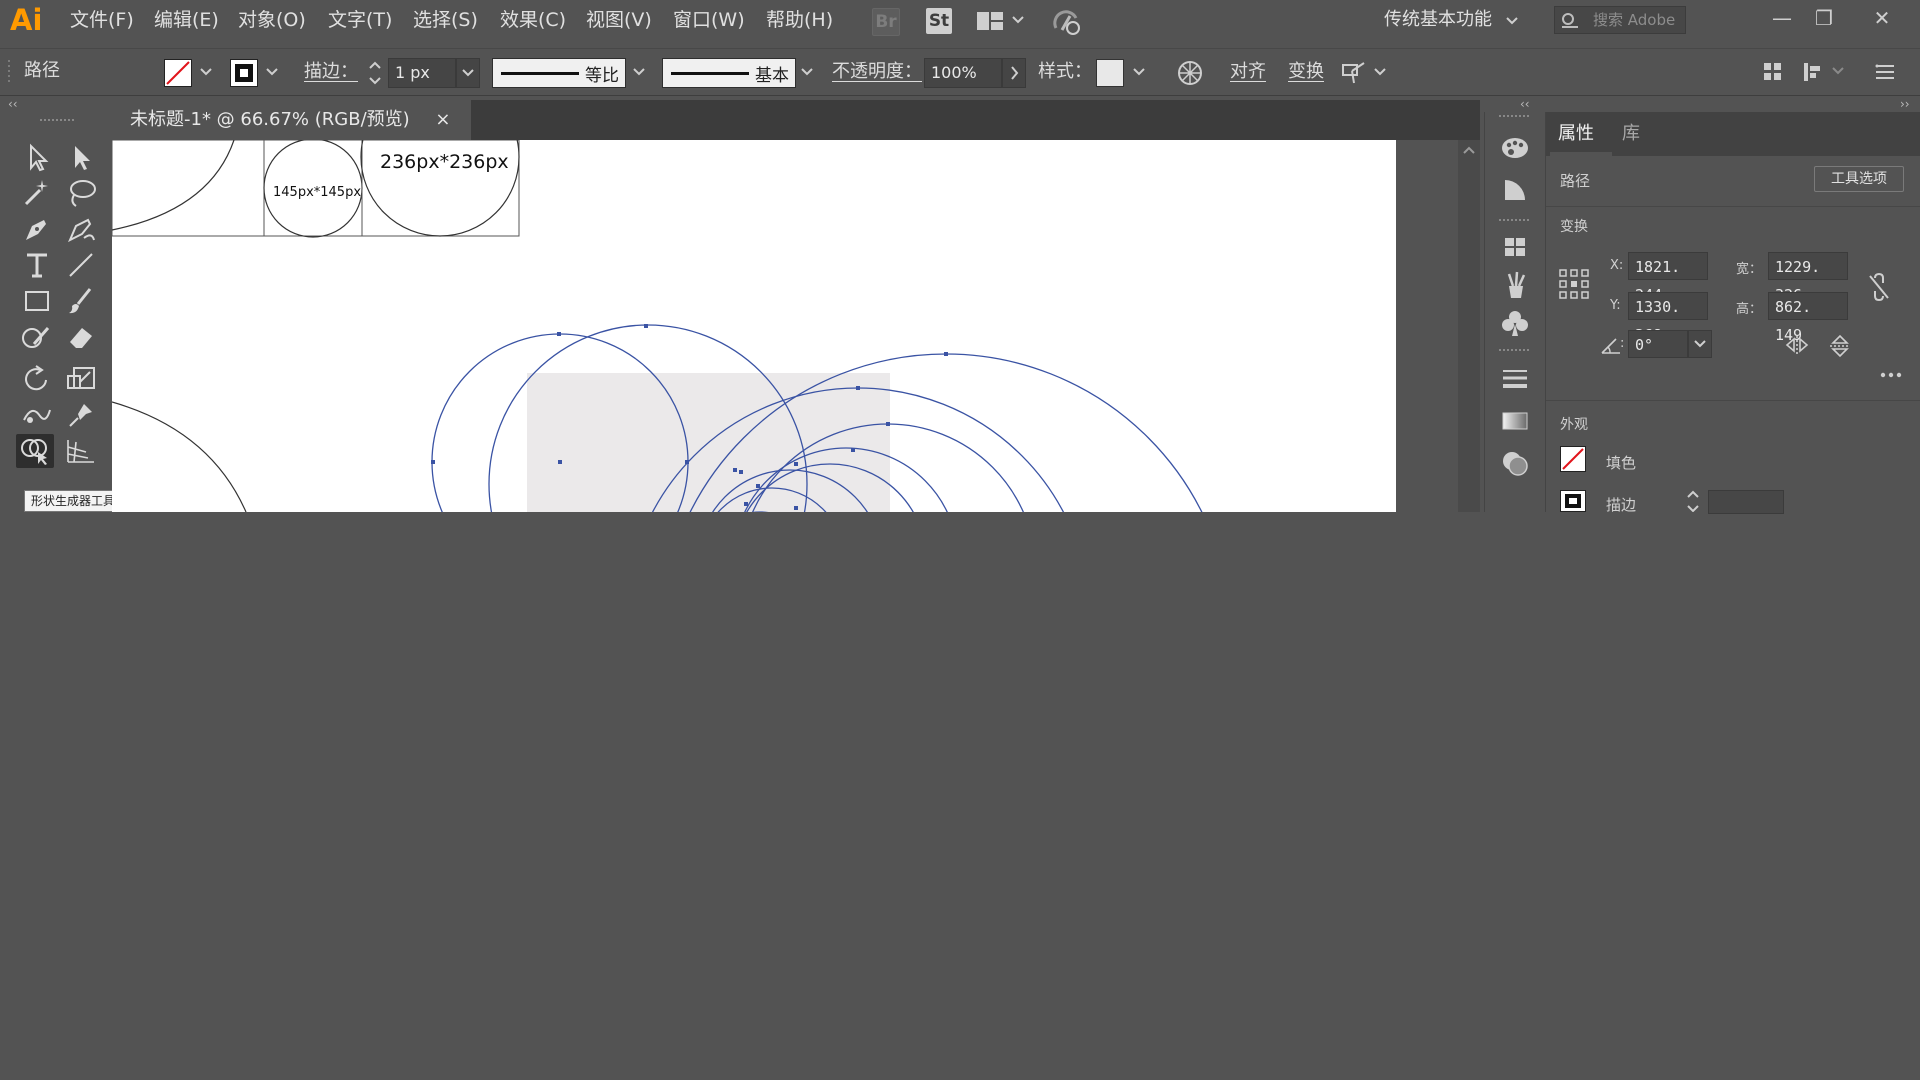  Describe the element at coordinates (81, 193) in the screenshot. I see `lasso-tool-icon` at that location.